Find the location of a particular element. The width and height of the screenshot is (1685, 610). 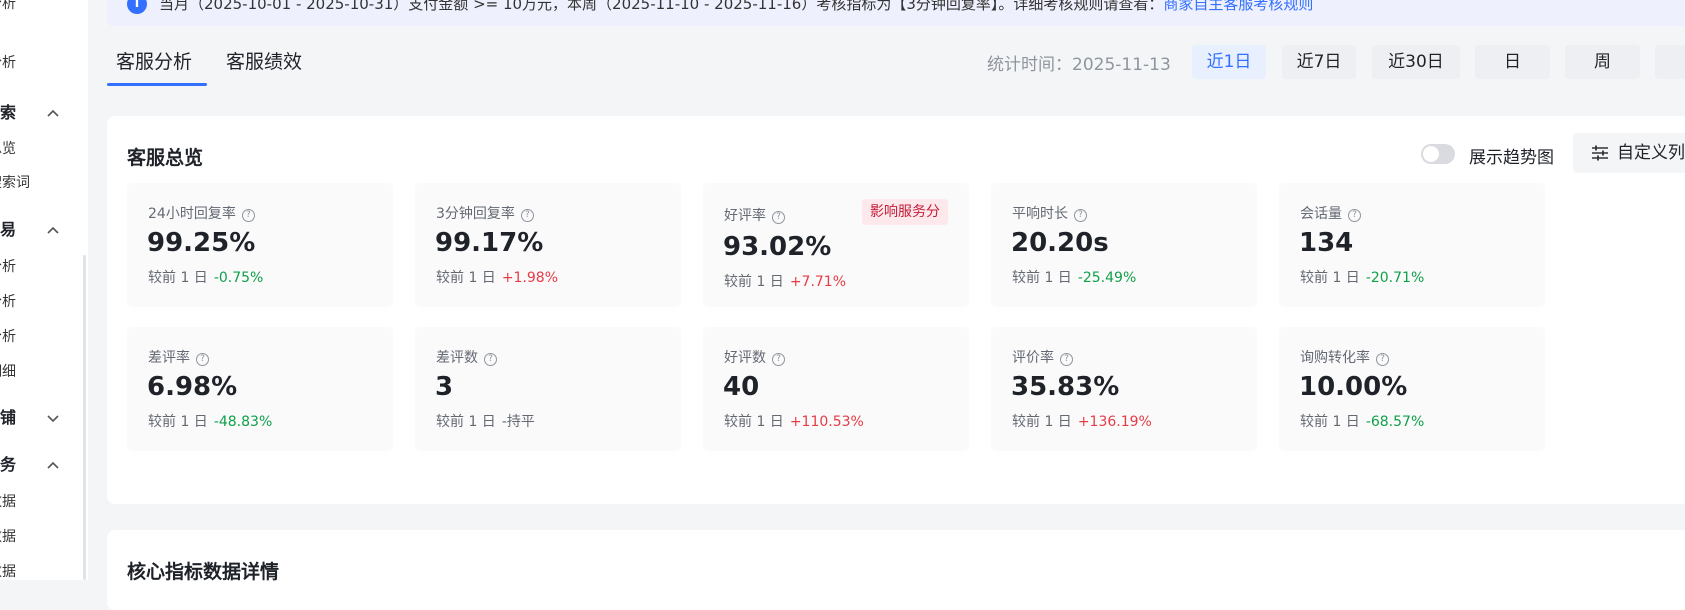

metric-compare: 较前 1 日 -0.75% is located at coordinates (205, 277).